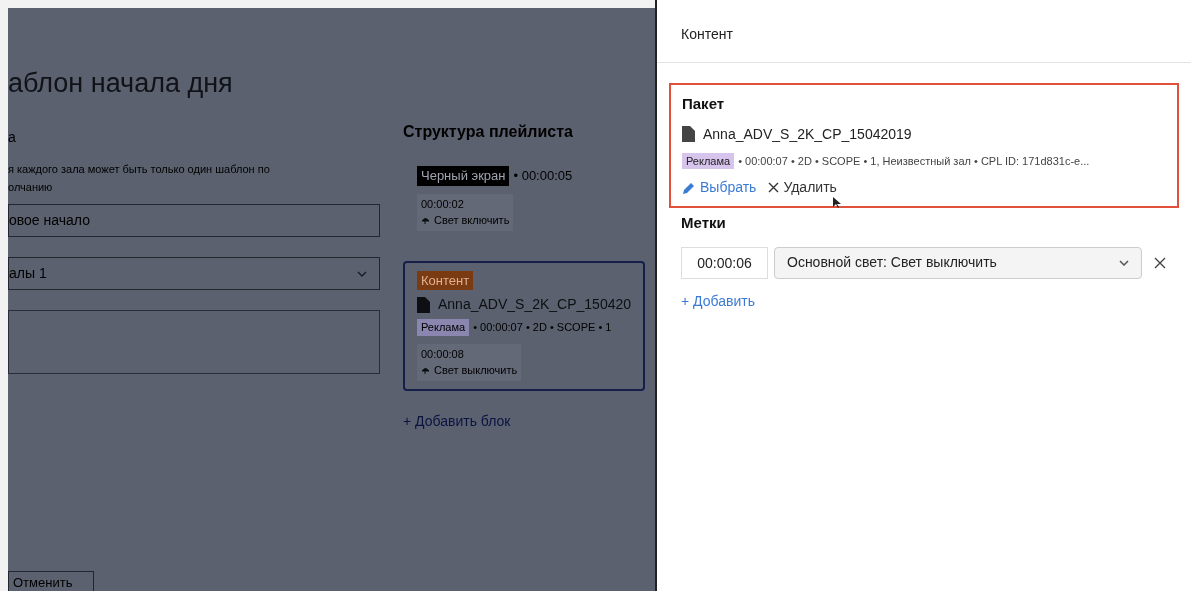 This screenshot has width=1191, height=591. What do you see at coordinates (463, 176) in the screenshot?
I see `block-type-badge: Черный экран` at bounding box center [463, 176].